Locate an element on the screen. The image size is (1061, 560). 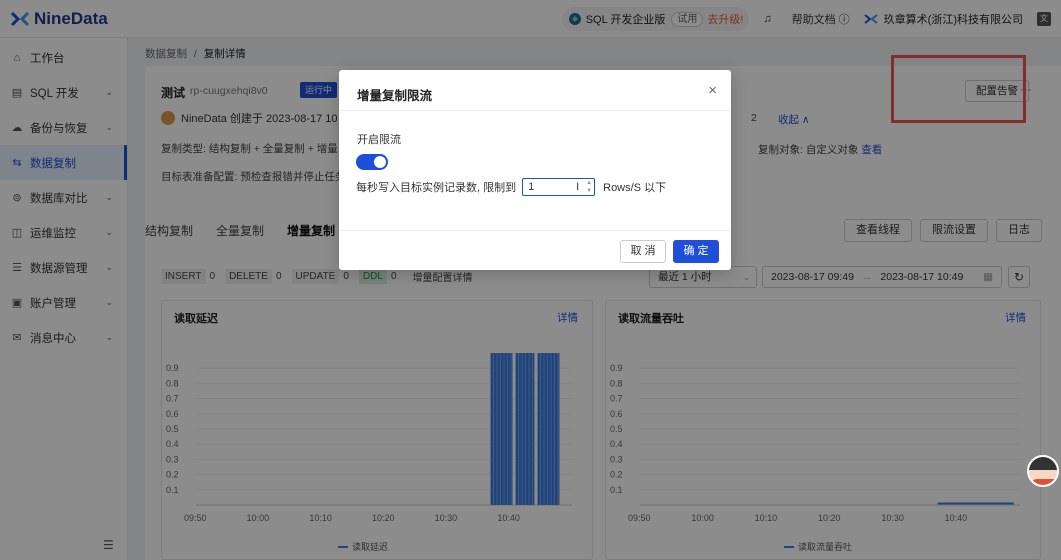
text-cursor-icon: I is located at coordinates (578, 187).